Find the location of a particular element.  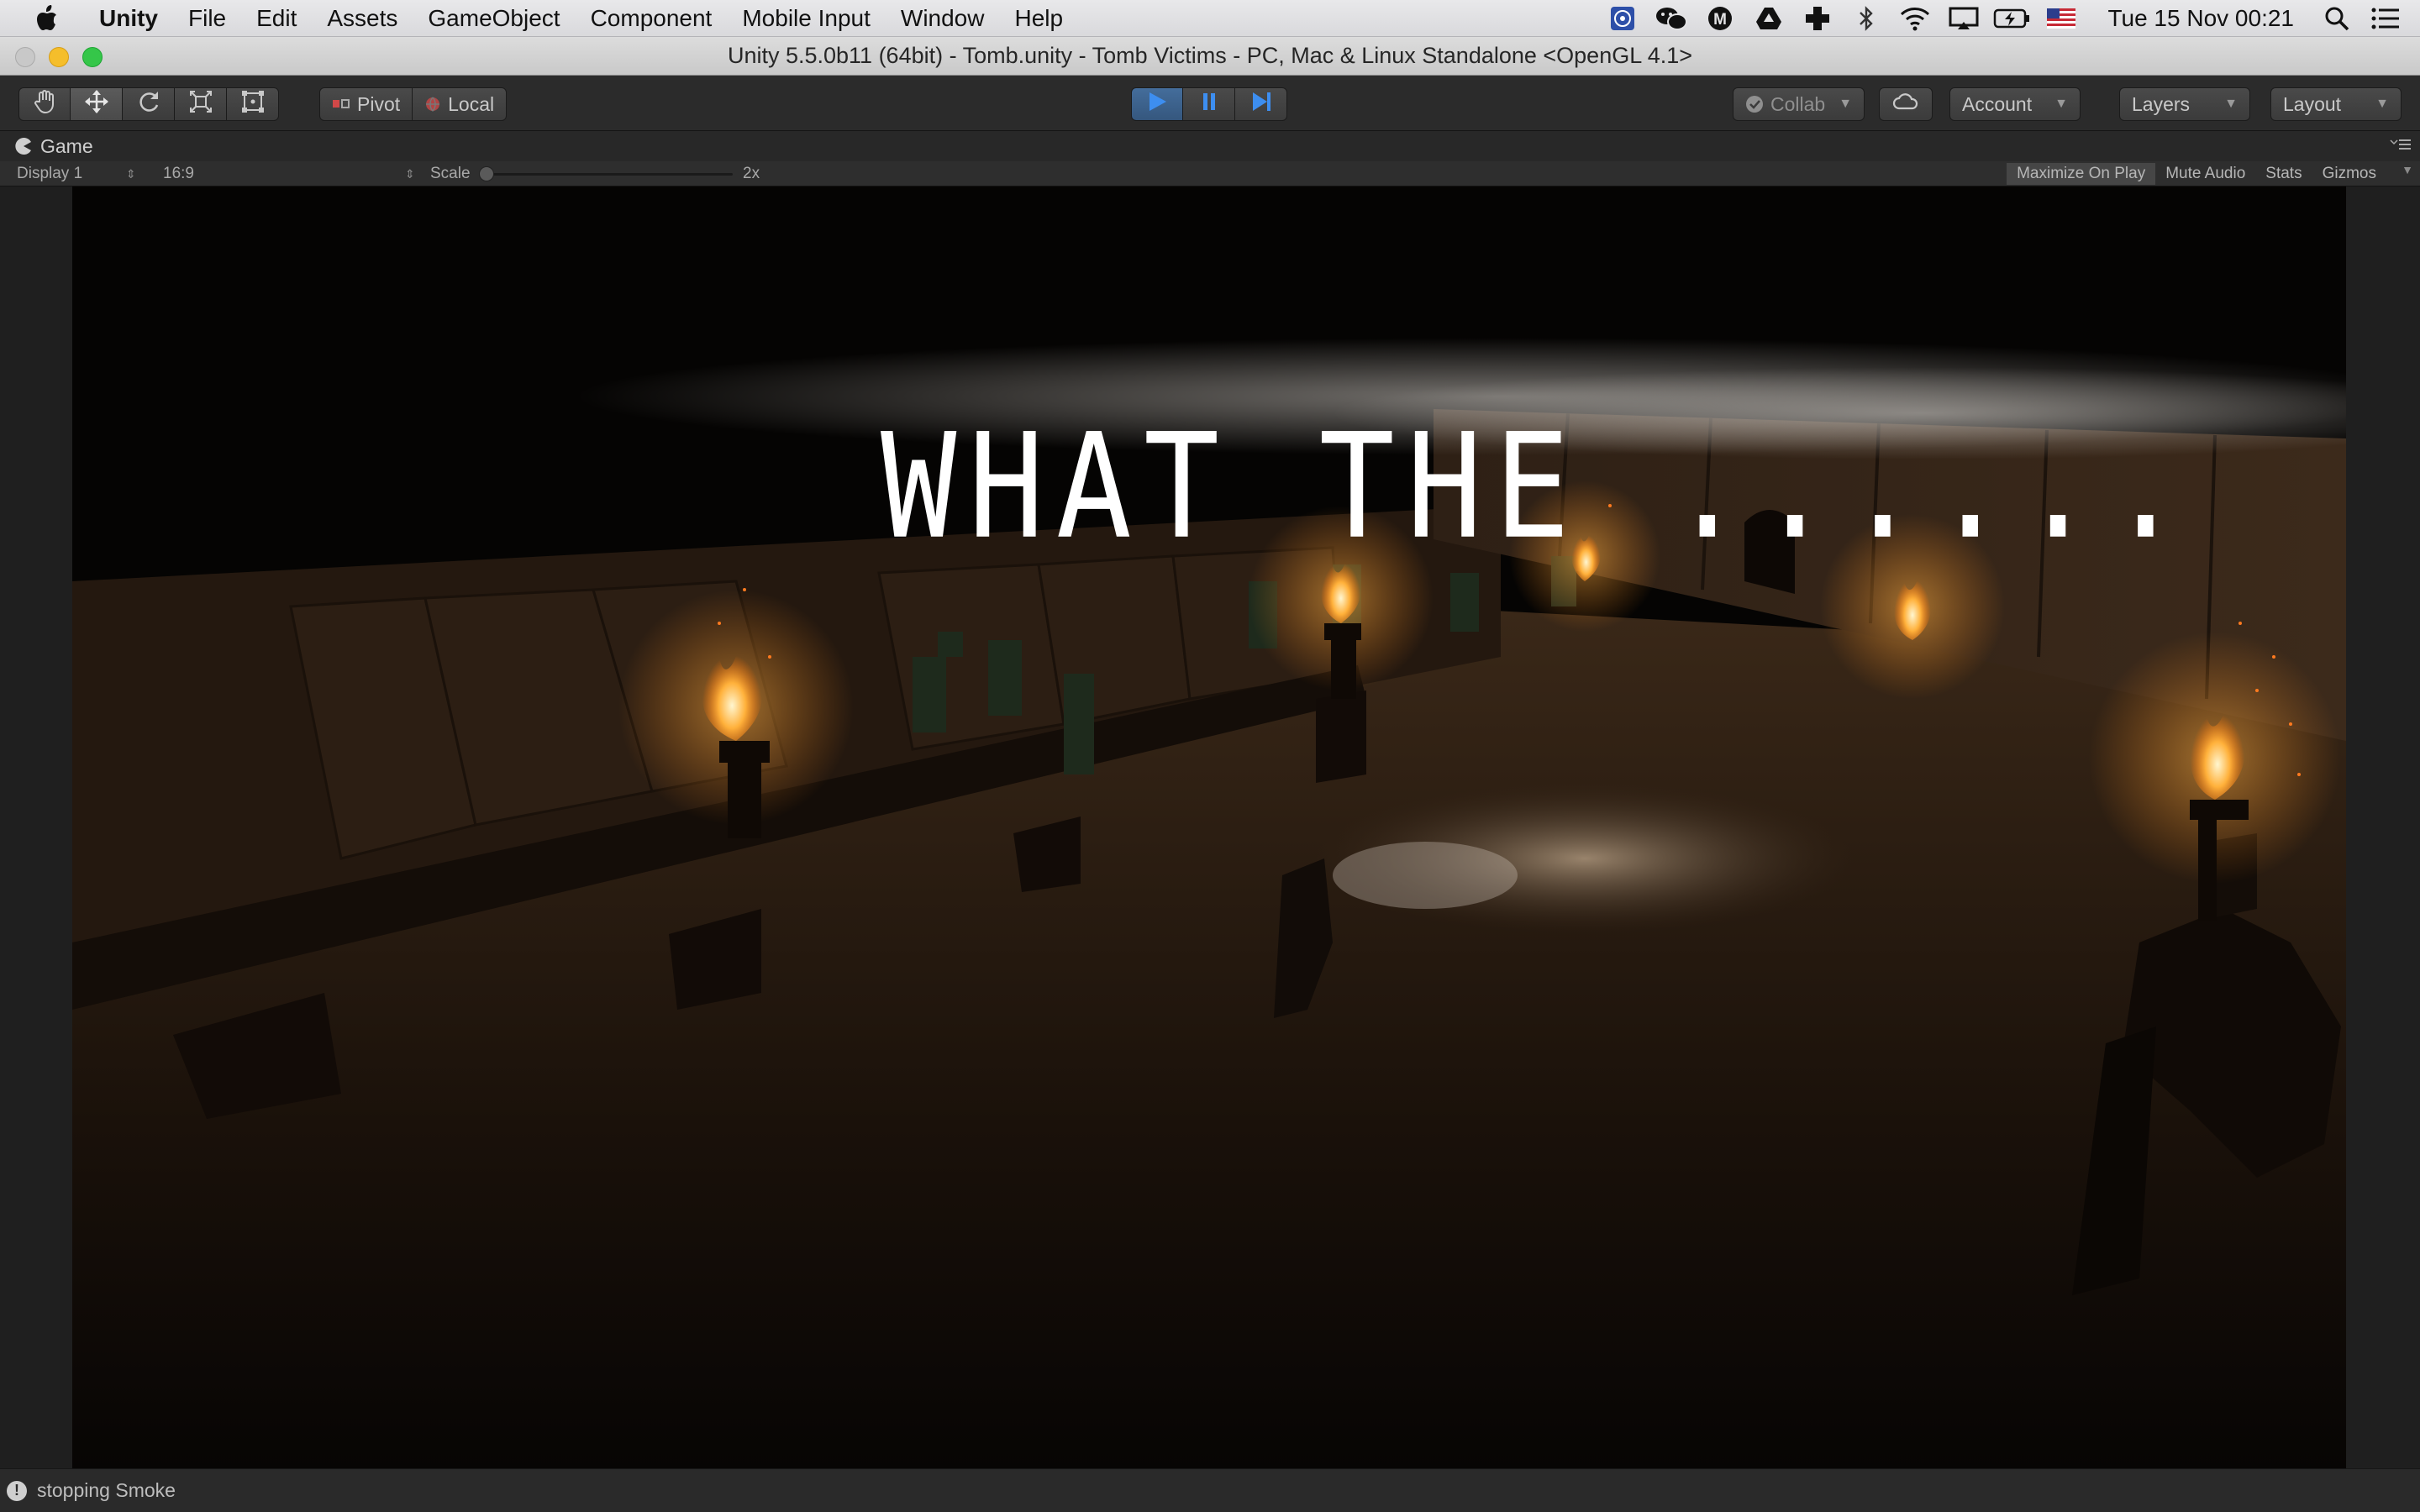

google-drive-icon is located at coordinates (1768, 18).